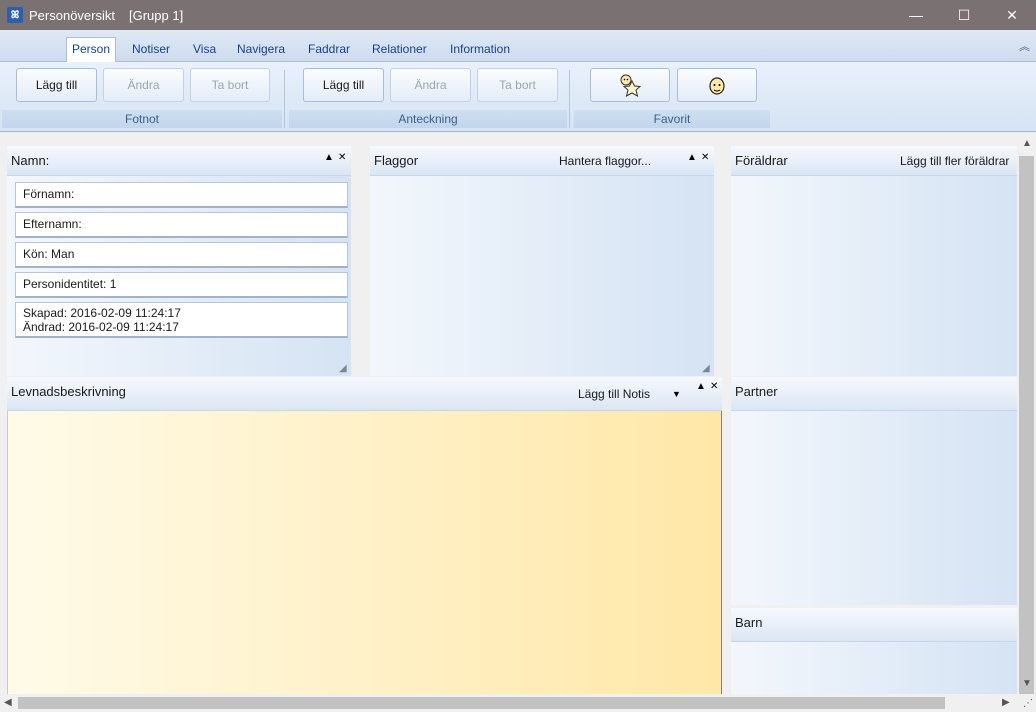 Image resolution: width=1036 pixels, height=712 pixels. Describe the element at coordinates (518, 15) in the screenshot. I see `title-bar: ꕤ Personöversikt [Grupp 1] — ☐ ✕` at that location.